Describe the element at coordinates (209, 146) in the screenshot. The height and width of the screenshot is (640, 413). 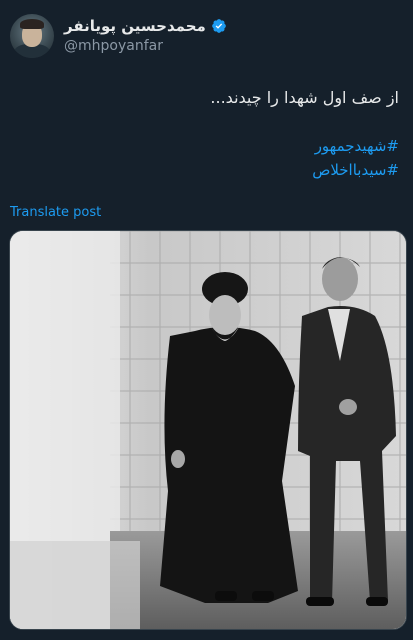
I see `hashtag-link: #شهیدجمهور` at that location.